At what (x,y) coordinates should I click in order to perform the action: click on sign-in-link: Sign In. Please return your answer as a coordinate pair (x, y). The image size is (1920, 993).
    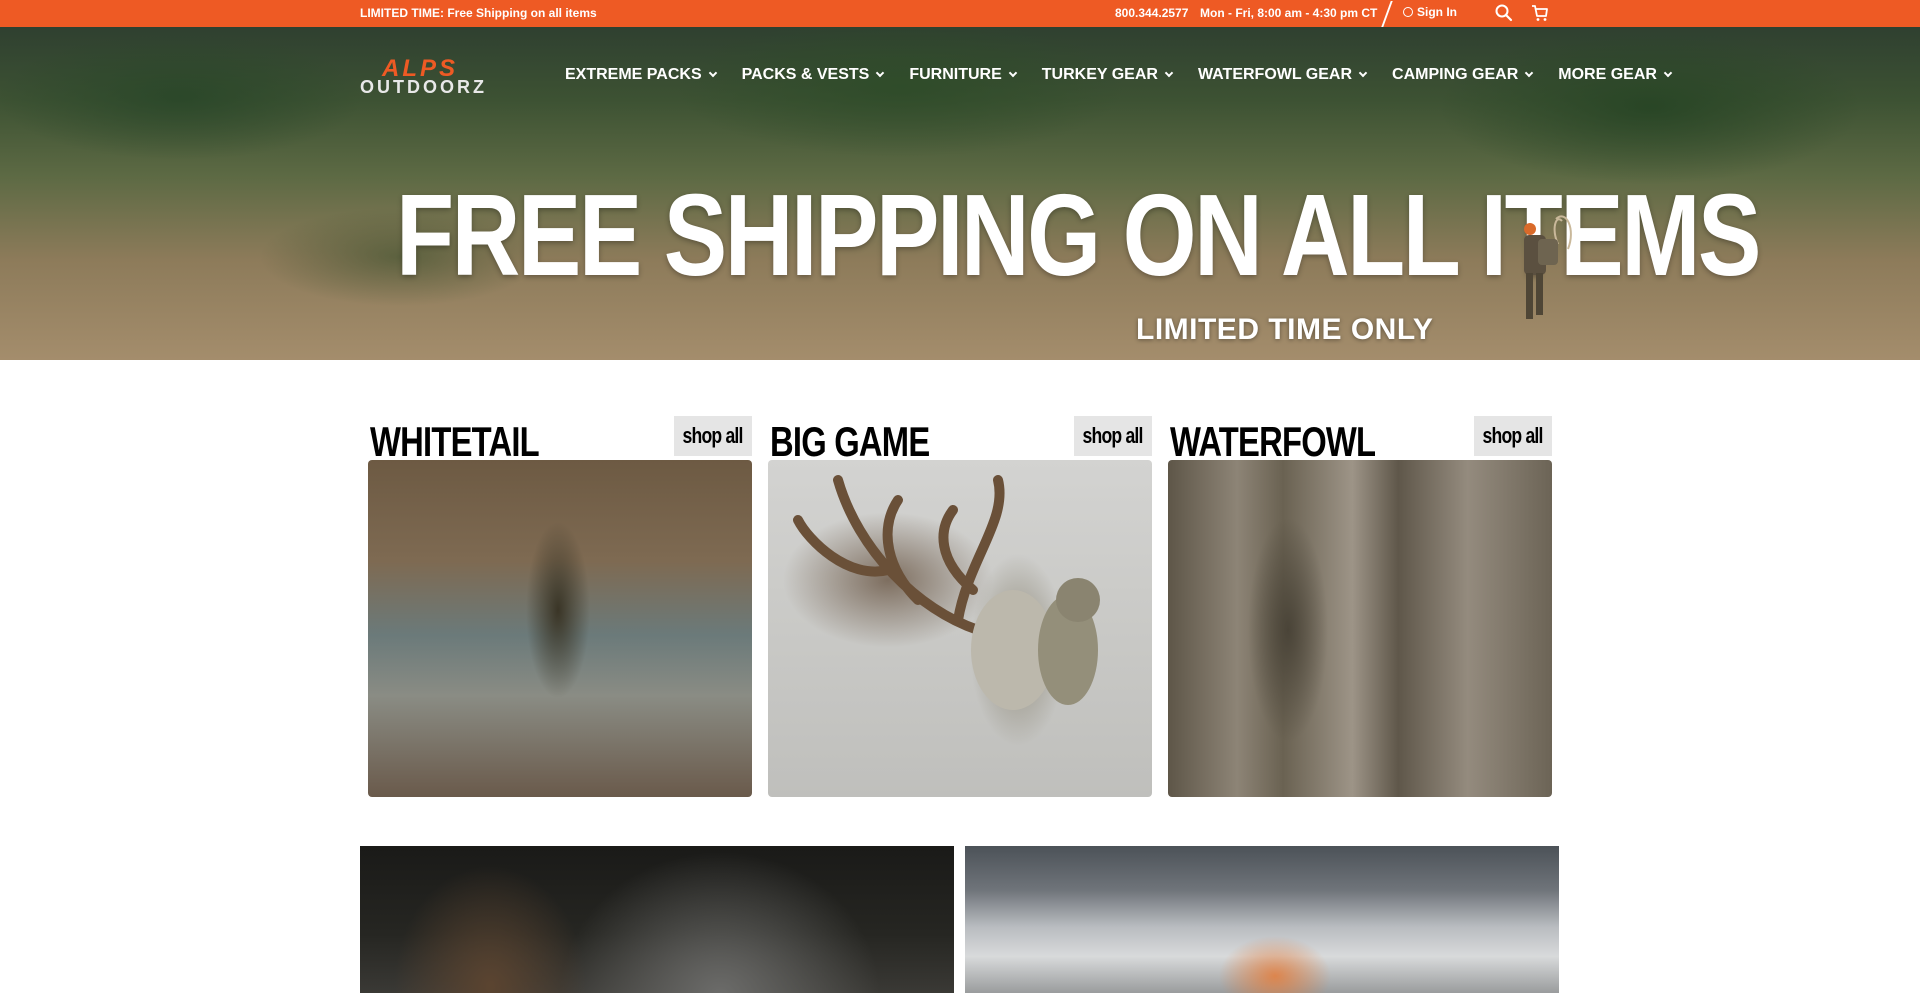
    Looking at the image, I should click on (1430, 12).